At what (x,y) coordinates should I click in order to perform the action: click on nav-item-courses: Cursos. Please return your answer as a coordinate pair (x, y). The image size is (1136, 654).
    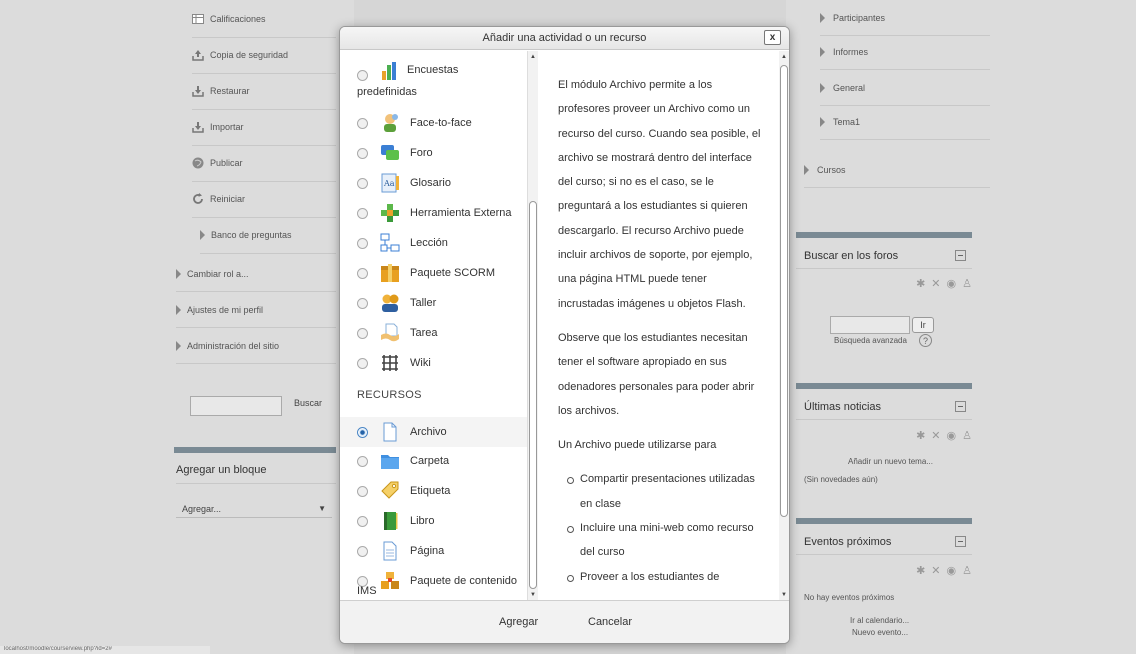
    Looking at the image, I should click on (897, 170).